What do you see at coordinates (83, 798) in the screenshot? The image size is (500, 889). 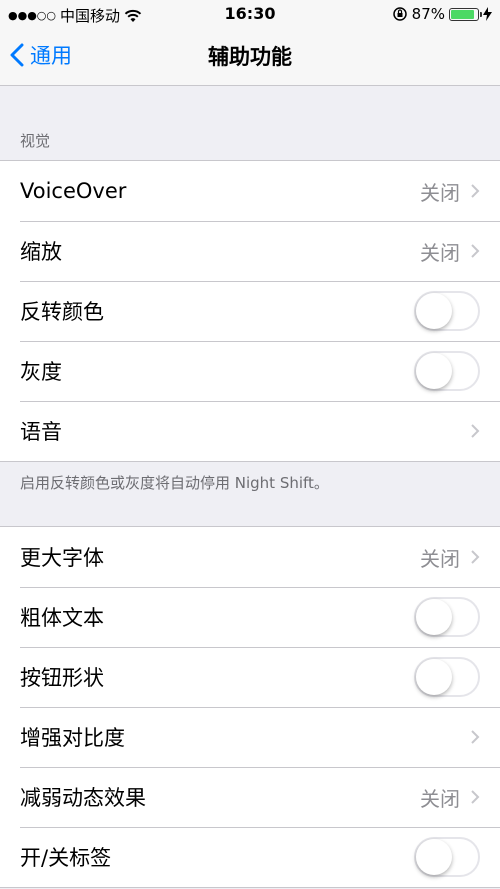 I see `row-label: 减弱动态效果` at bounding box center [83, 798].